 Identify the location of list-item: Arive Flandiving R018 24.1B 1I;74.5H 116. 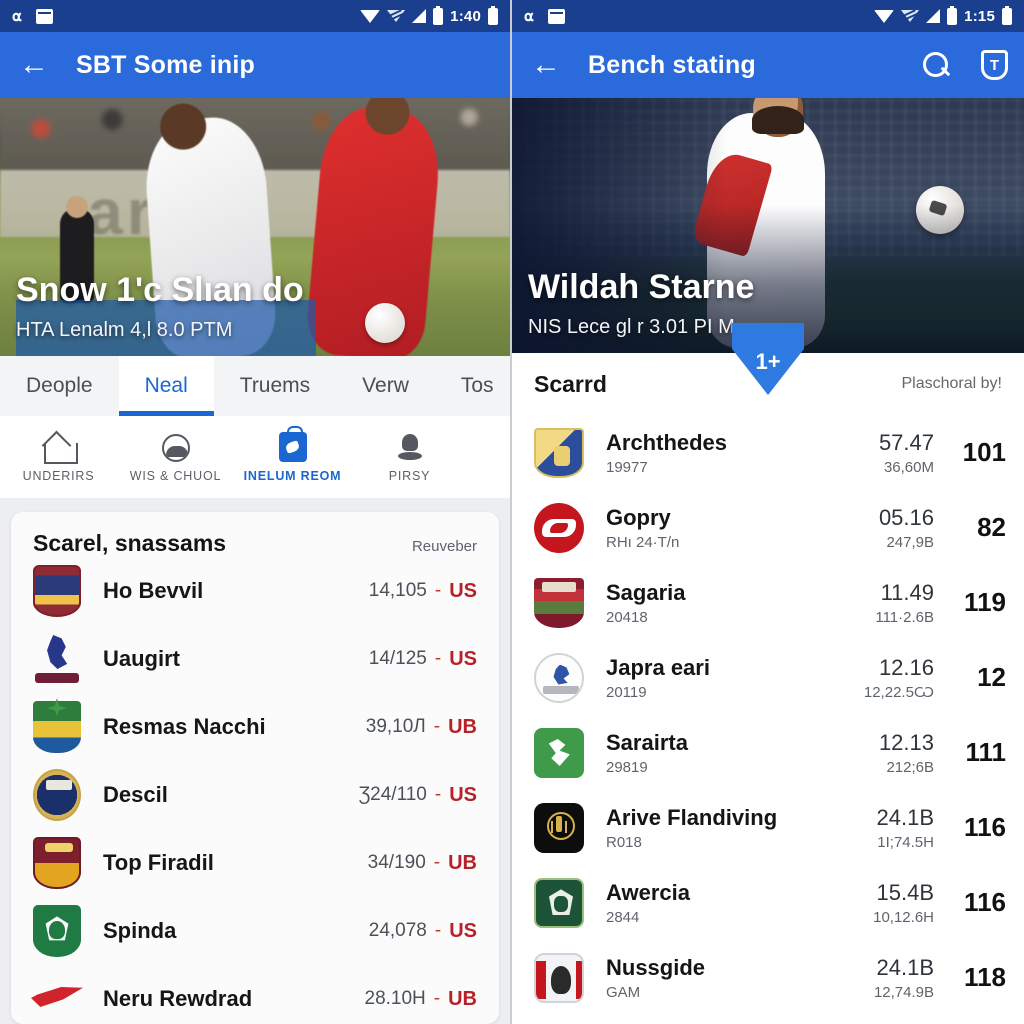
(768, 827).